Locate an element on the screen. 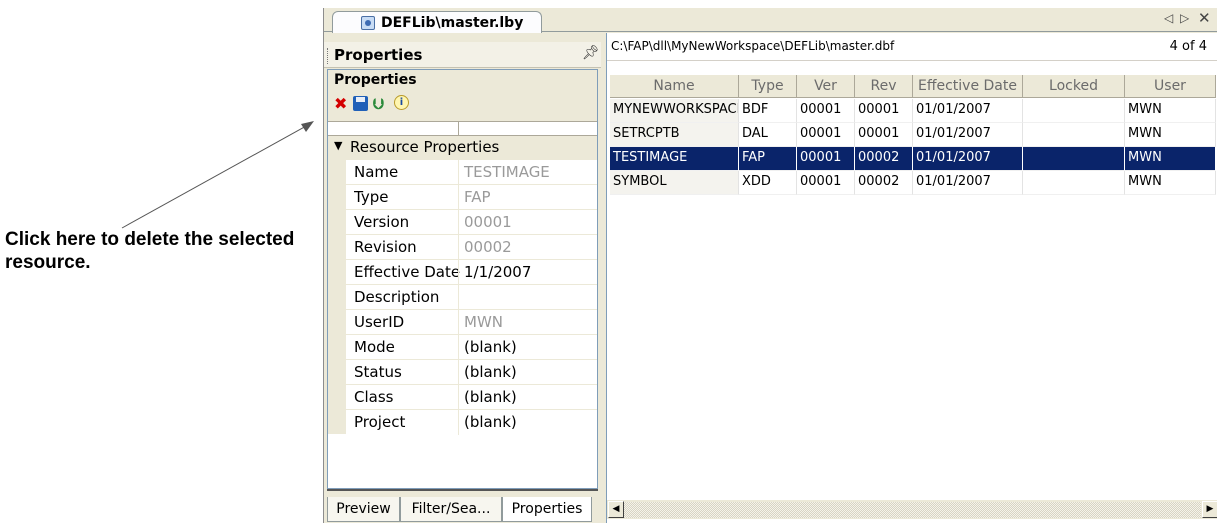 Image resolution: width=1217 pixels, height=523 pixels. column-header: Name is located at coordinates (674, 86).